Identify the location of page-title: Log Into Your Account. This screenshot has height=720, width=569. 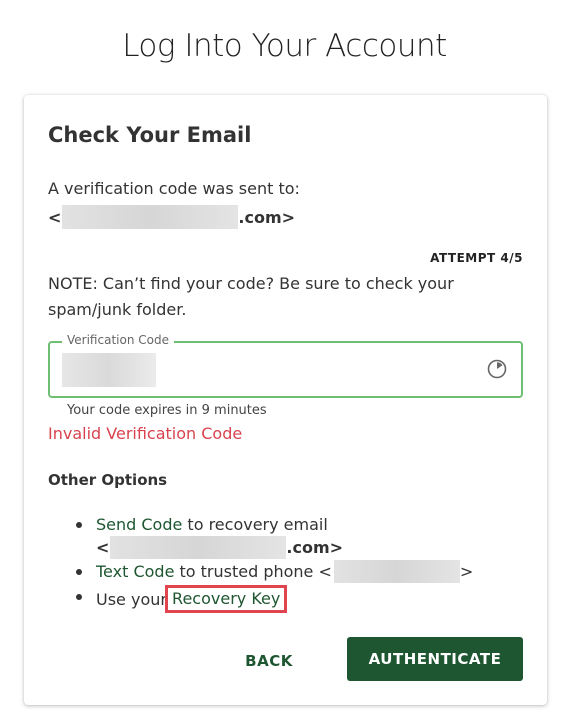
(284, 46).